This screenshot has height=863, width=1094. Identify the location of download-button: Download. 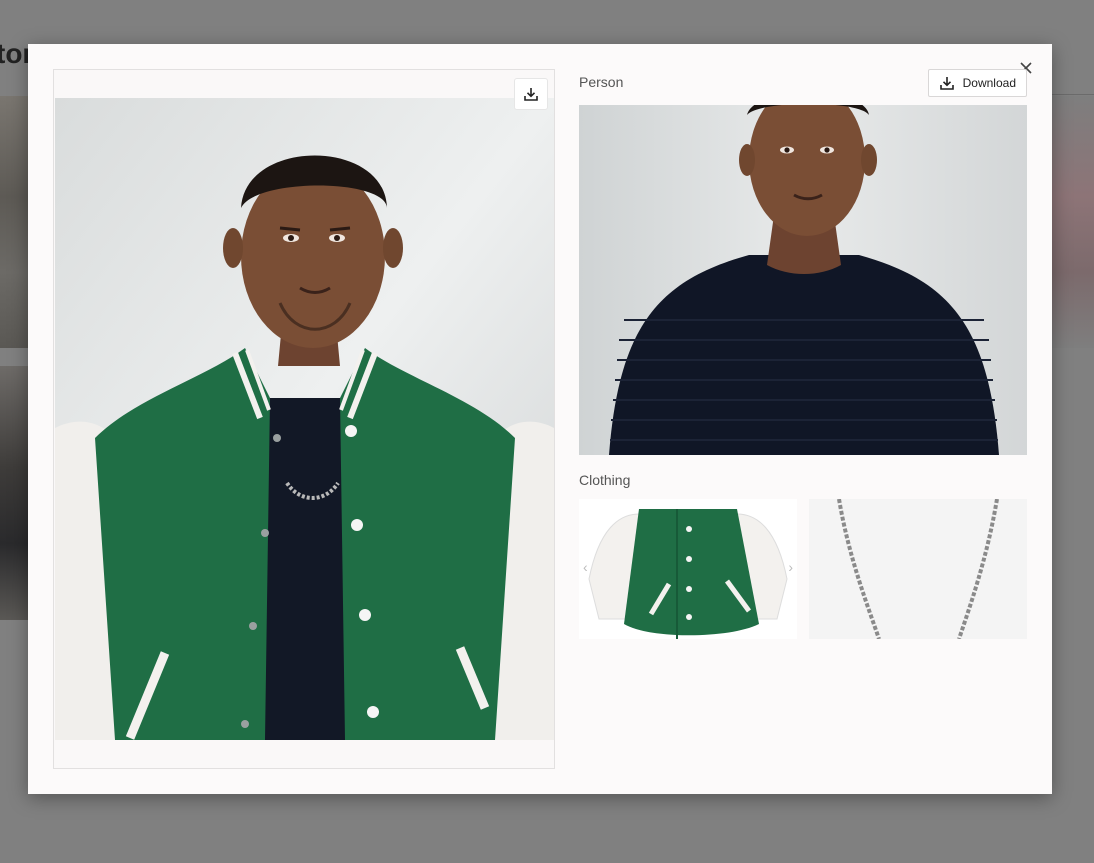
(977, 83).